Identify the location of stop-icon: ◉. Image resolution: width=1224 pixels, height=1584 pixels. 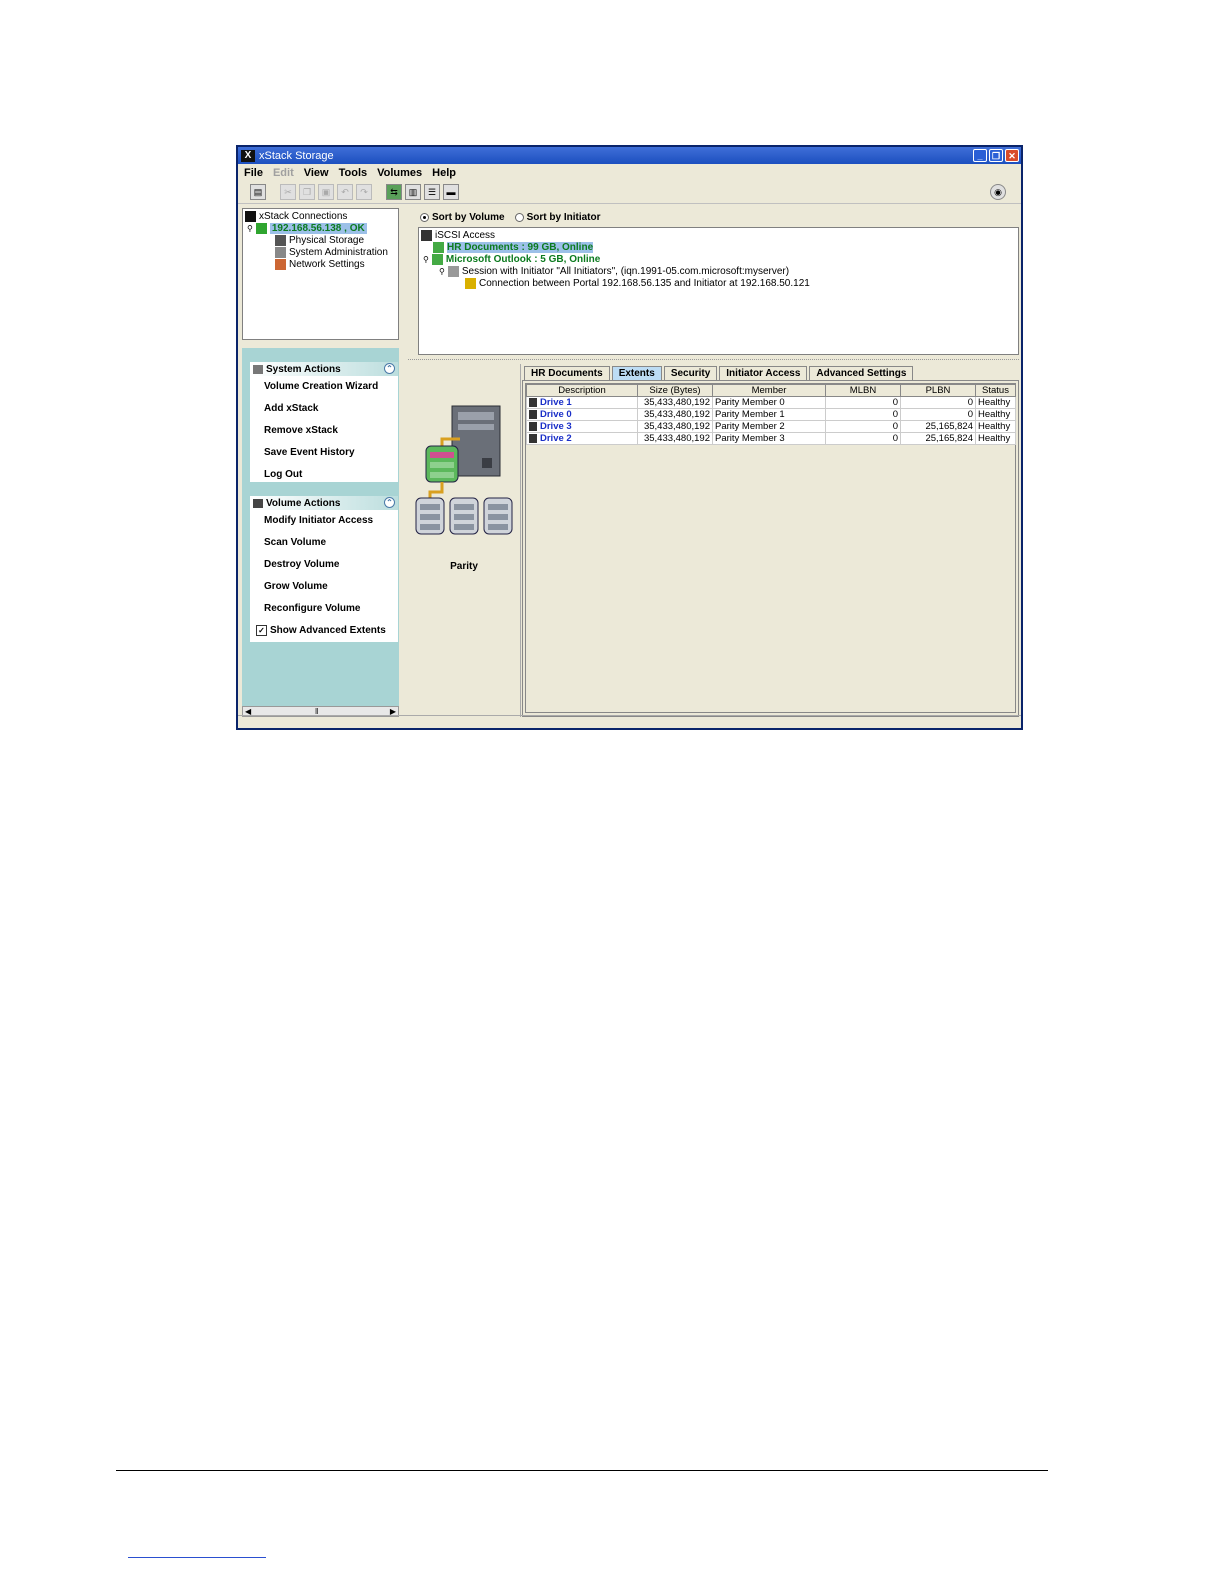
(998, 192).